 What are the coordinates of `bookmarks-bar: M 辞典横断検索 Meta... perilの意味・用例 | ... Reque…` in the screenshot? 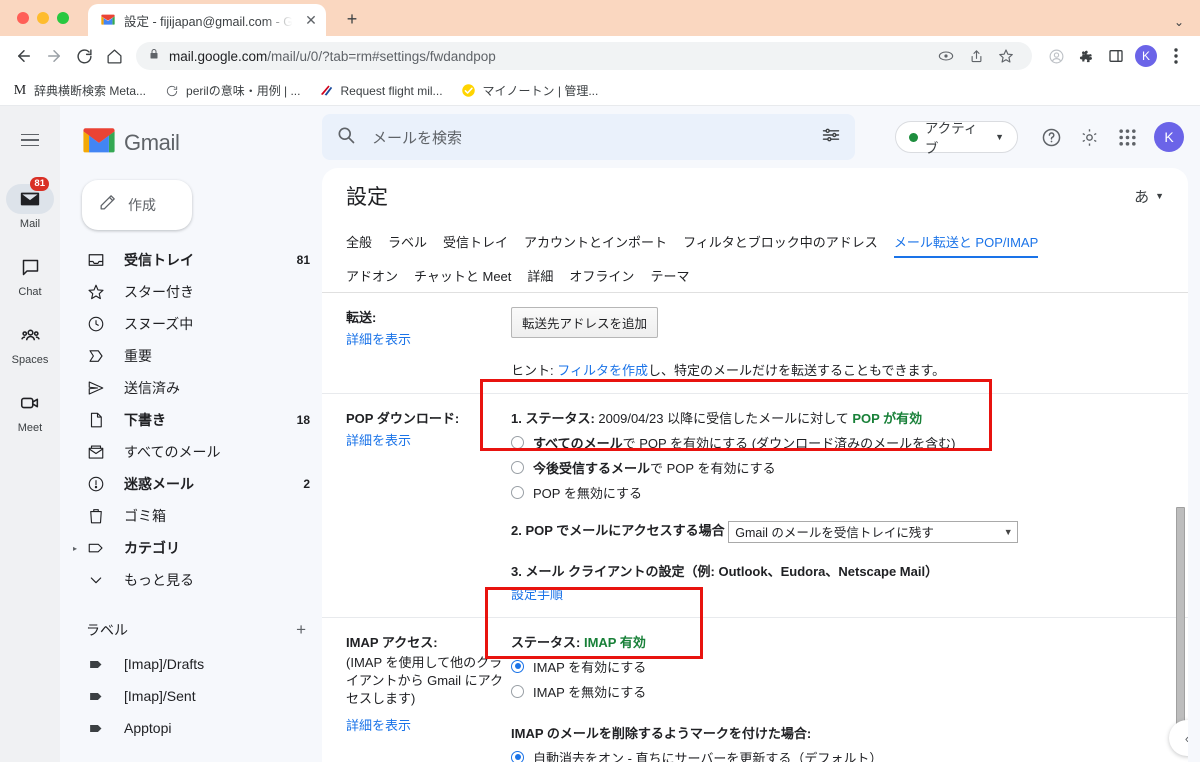 It's located at (600, 91).